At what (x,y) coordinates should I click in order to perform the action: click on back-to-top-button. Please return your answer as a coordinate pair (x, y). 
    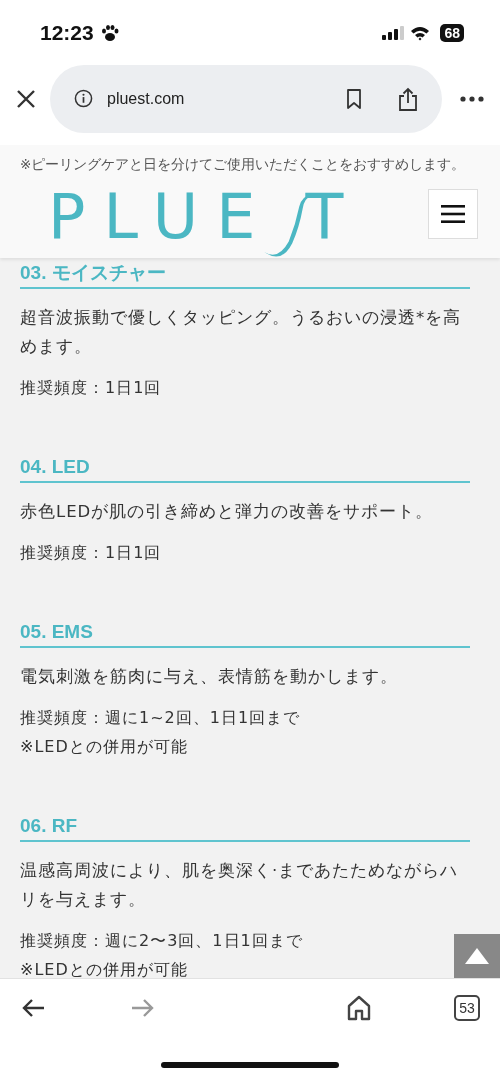
    Looking at the image, I should click on (477, 956).